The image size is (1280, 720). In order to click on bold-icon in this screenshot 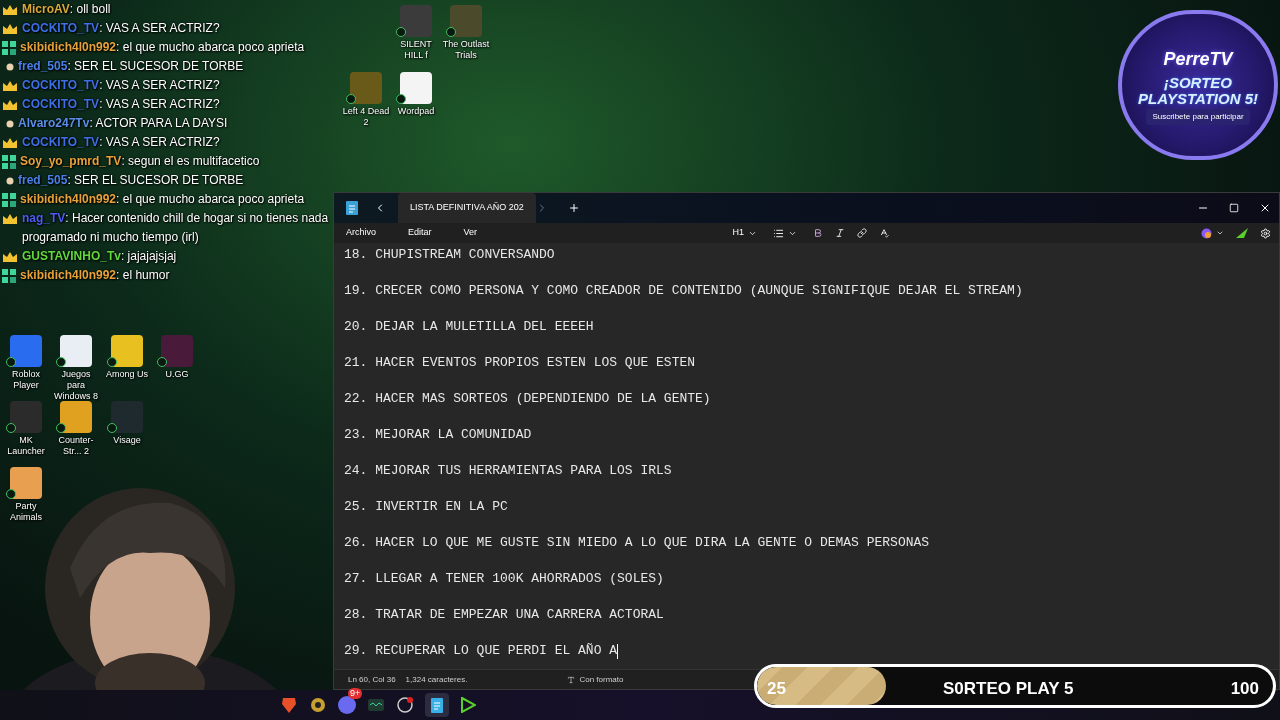, I will do `click(818, 233)`.